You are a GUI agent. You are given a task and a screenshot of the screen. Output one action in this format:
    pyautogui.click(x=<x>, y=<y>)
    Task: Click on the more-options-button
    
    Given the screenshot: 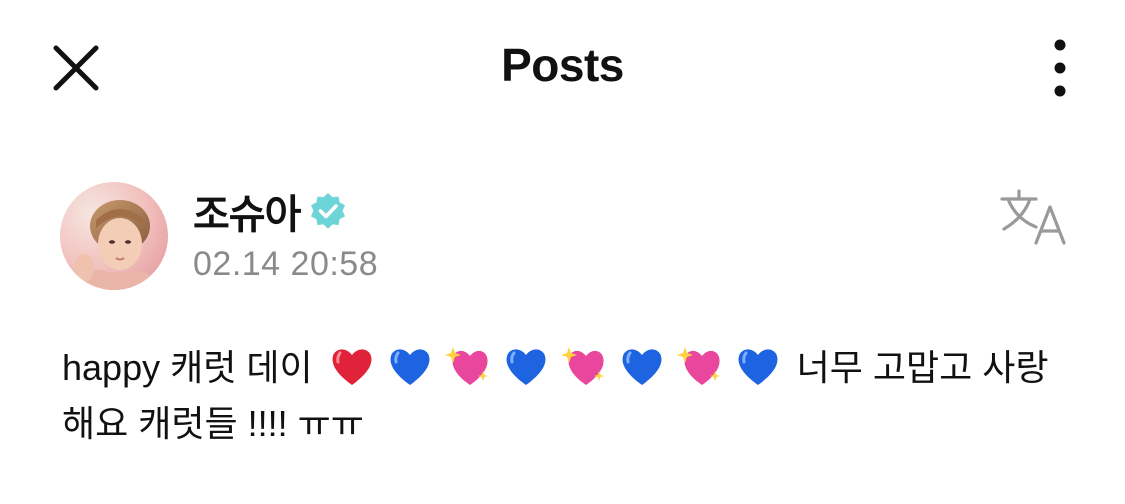 What is the action you would take?
    pyautogui.click(x=1060, y=68)
    